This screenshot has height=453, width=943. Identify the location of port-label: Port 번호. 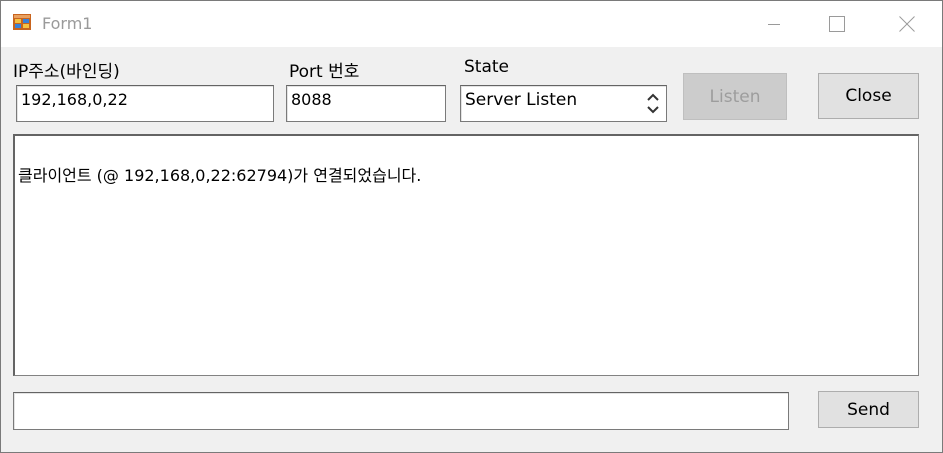
(324, 72).